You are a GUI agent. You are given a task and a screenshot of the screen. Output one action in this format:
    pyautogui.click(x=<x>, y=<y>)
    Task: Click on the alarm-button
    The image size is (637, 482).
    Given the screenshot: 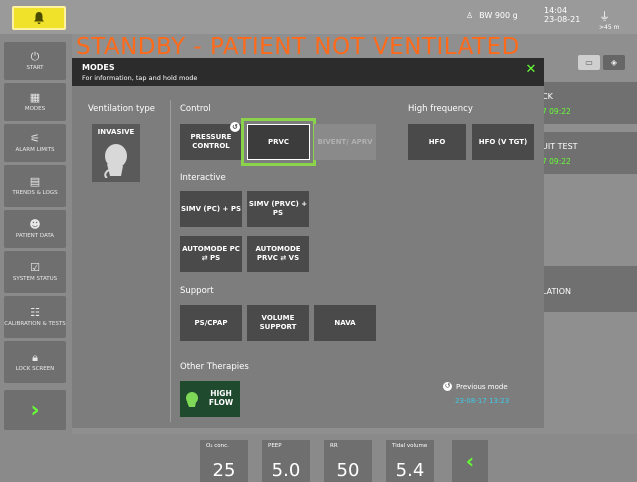 What is the action you would take?
    pyautogui.click(x=39, y=18)
    